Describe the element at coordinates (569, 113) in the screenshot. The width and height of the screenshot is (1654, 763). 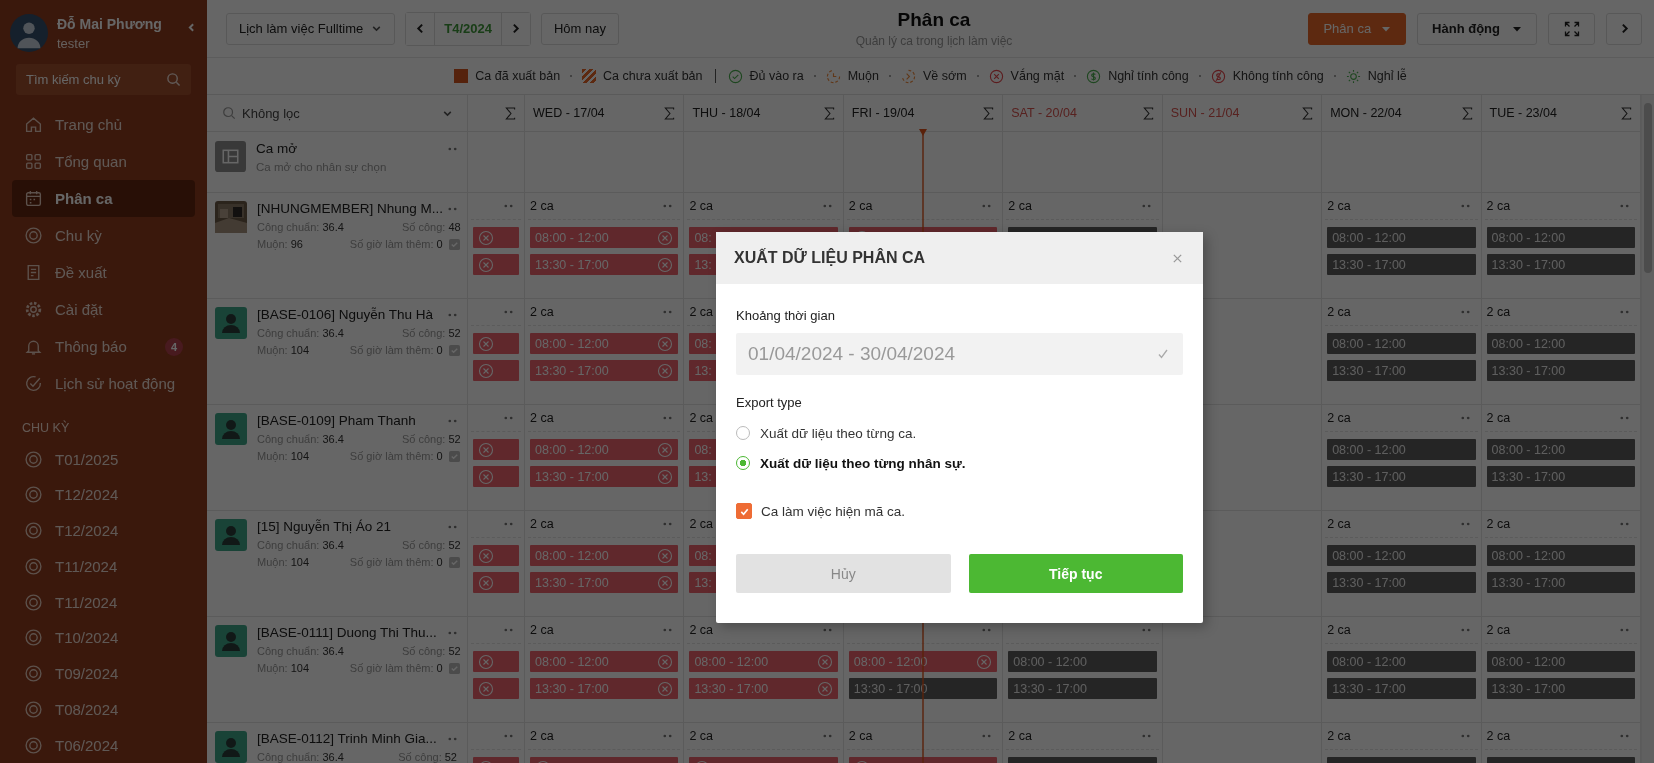
I see `day-header: WED - 17/04` at that location.